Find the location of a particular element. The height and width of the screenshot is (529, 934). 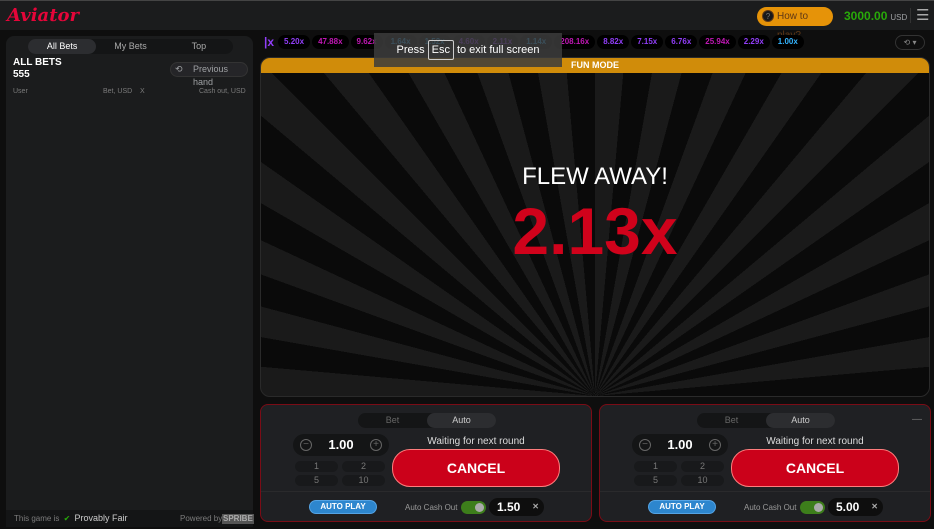

shield-check-icon: ✔ is located at coordinates (67, 518).